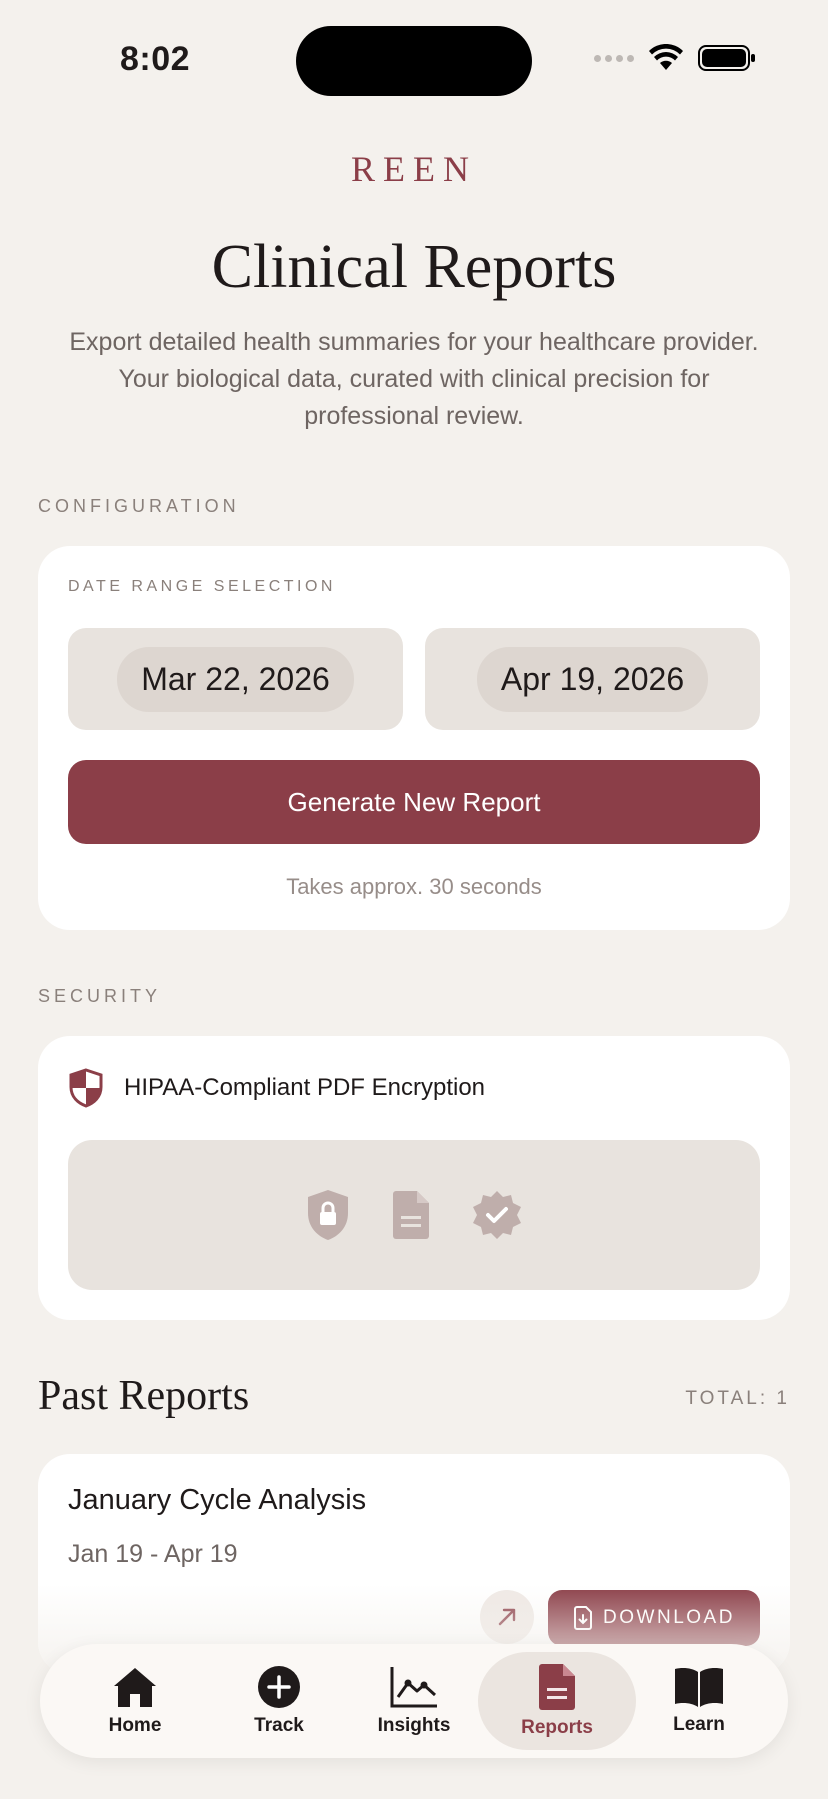 The image size is (828, 1799). Describe the element at coordinates (557, 1687) in the screenshot. I see `report-icon` at that location.